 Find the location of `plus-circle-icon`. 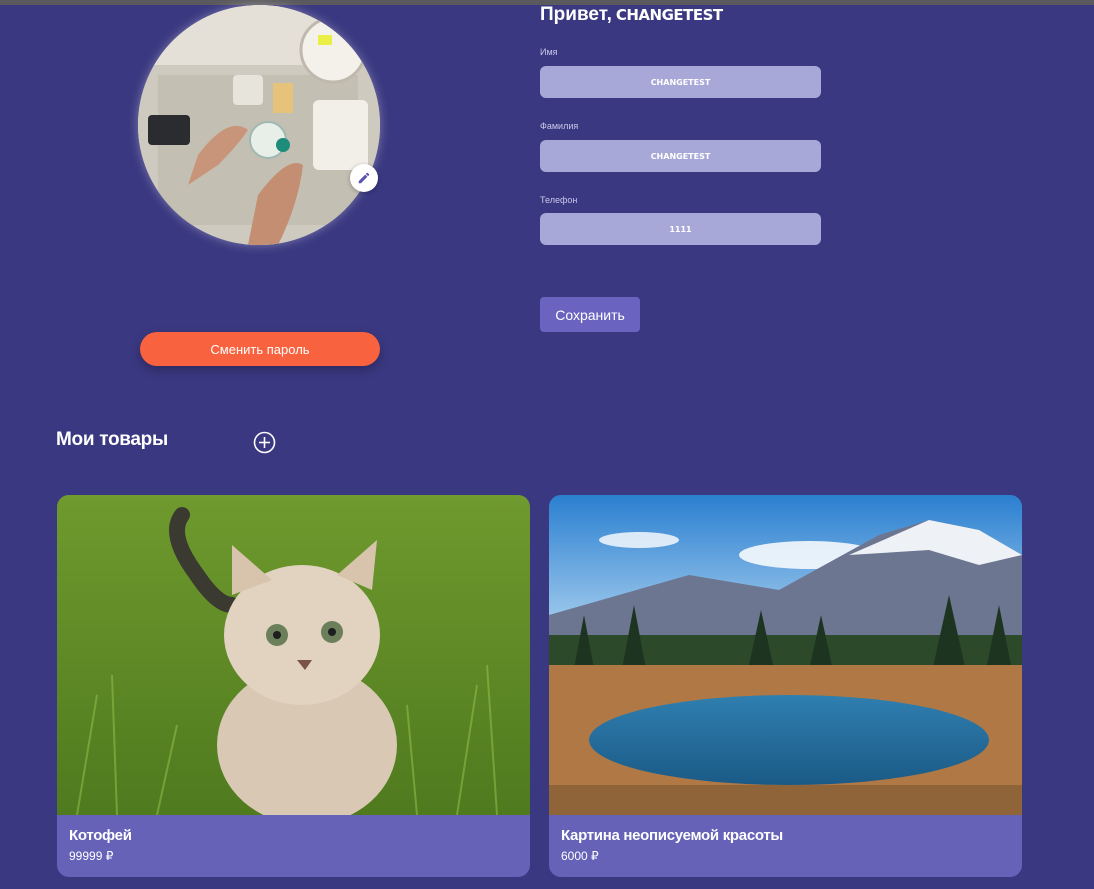

plus-circle-icon is located at coordinates (264, 442).